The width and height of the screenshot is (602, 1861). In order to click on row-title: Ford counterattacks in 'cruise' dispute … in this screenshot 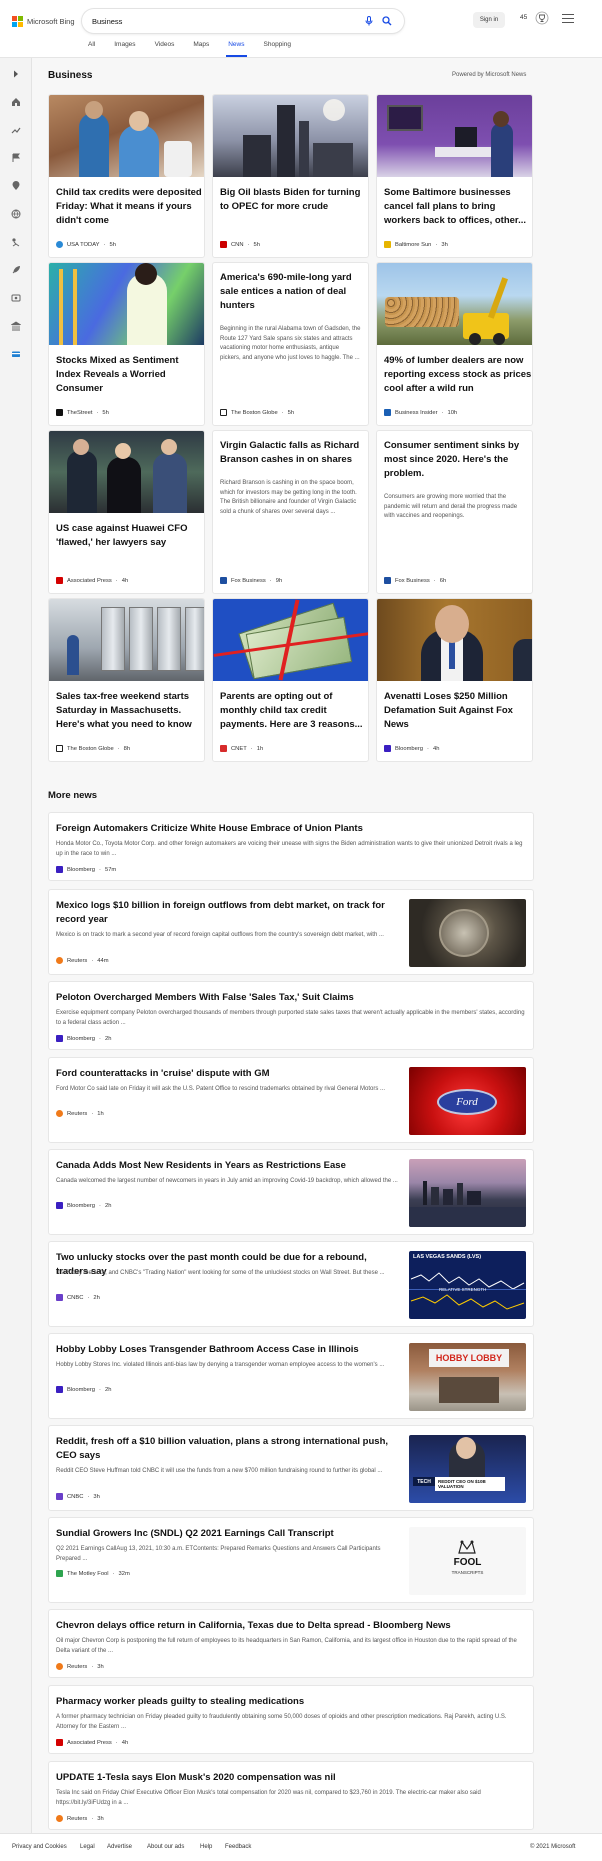, I will do `click(228, 1074)`.